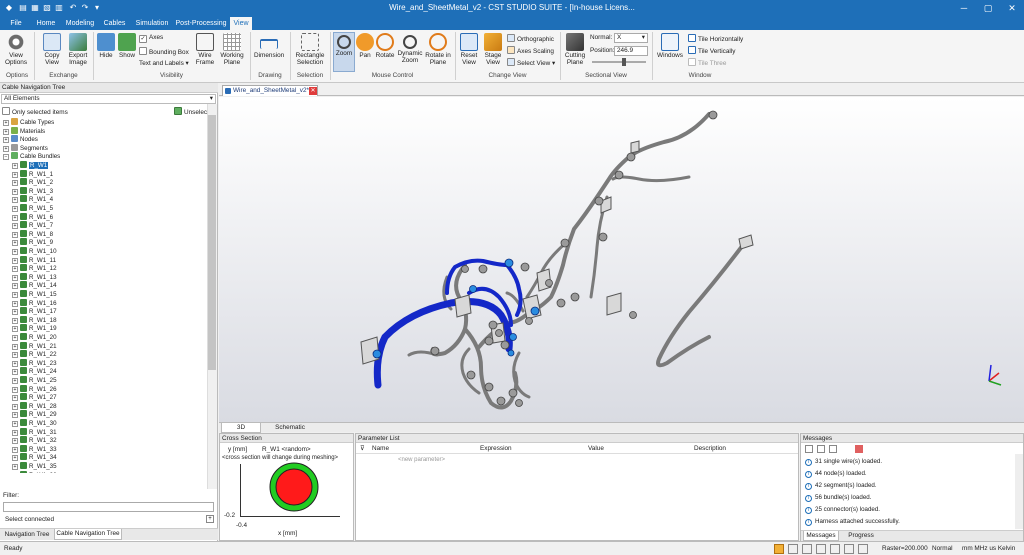  Describe the element at coordinates (32, 234) in the screenshot. I see `tree-item-bundle: + R_W1_8` at that location.